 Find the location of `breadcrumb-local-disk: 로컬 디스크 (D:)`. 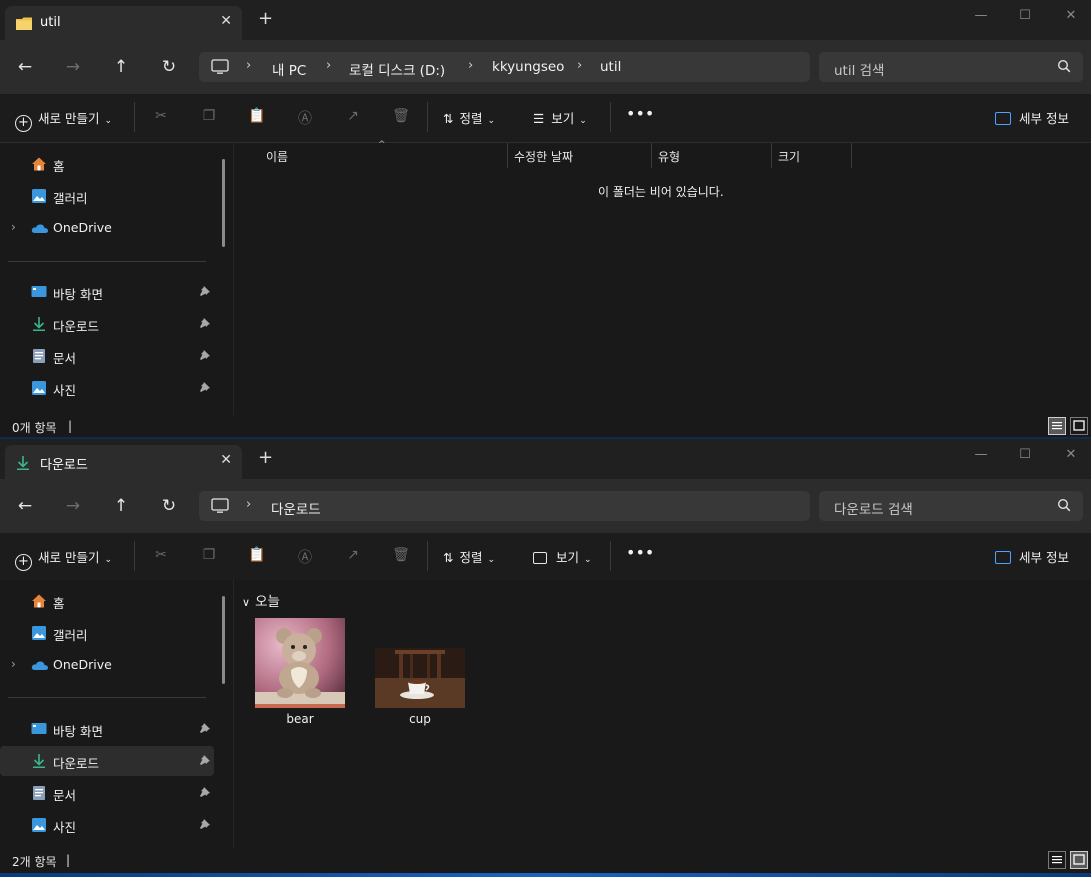

breadcrumb-local-disk: 로컬 디스크 (D:) is located at coordinates (397, 69).